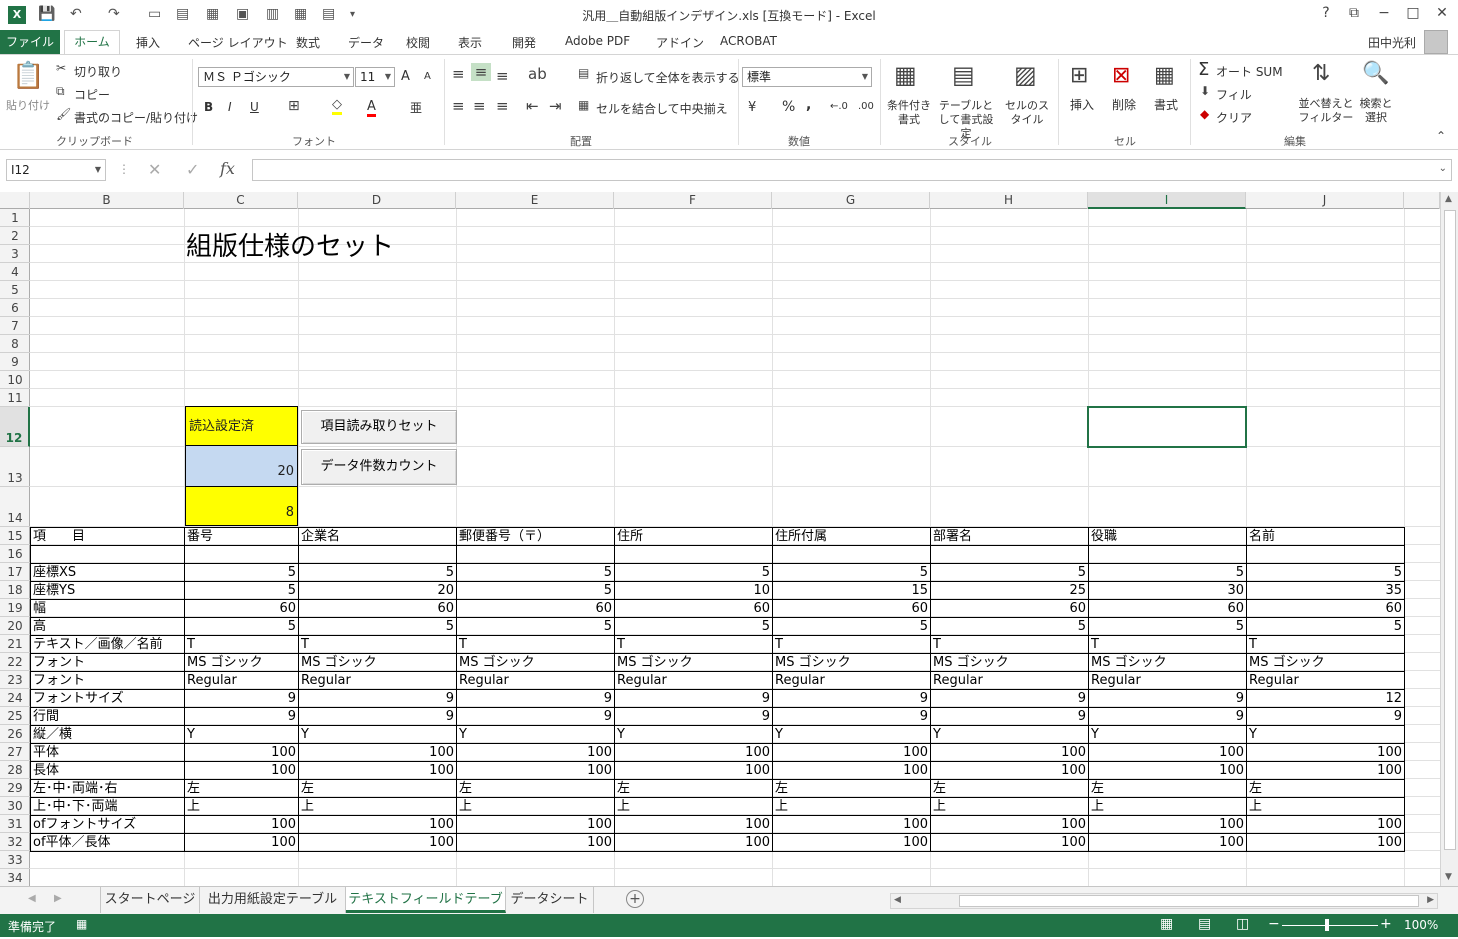 The height and width of the screenshot is (939, 1458). Describe the element at coordinates (405, 76) in the screenshot. I see `grow-font-button: A` at that location.